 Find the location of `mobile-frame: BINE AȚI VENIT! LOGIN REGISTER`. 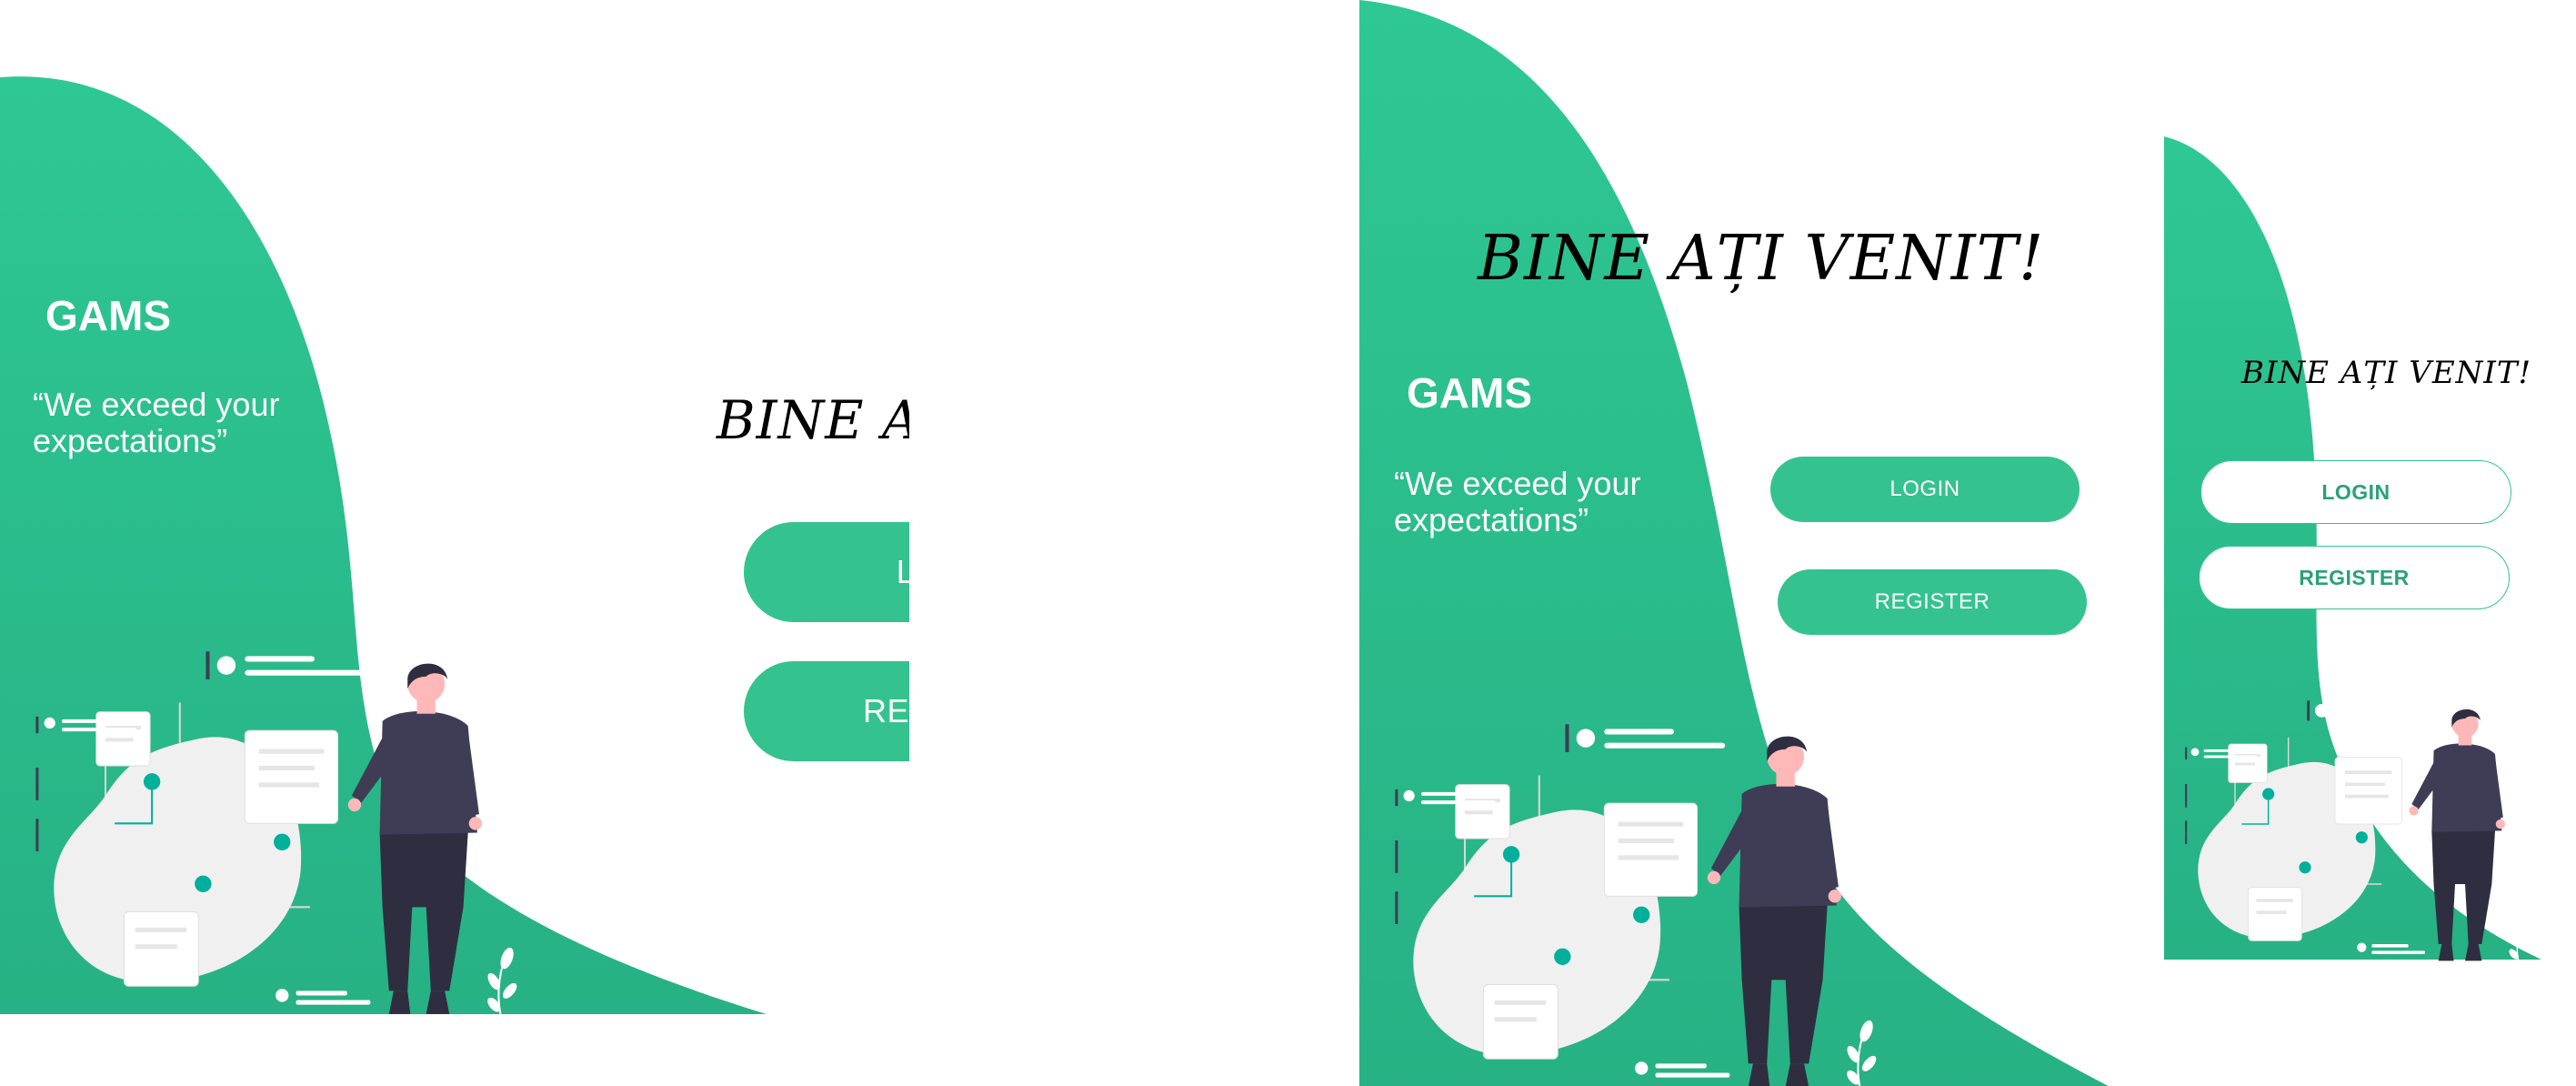

mobile-frame: BINE AȚI VENIT! LOGIN REGISTER is located at coordinates (2355, 550).